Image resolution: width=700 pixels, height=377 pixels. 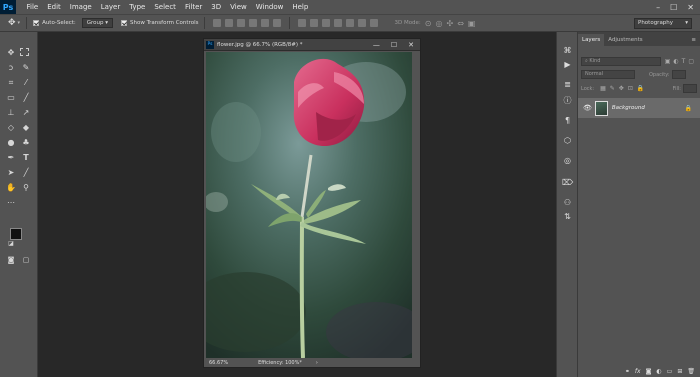 What do you see at coordinates (26, 98) in the screenshot?
I see `brush-tool-icon: ╱` at bounding box center [26, 98].